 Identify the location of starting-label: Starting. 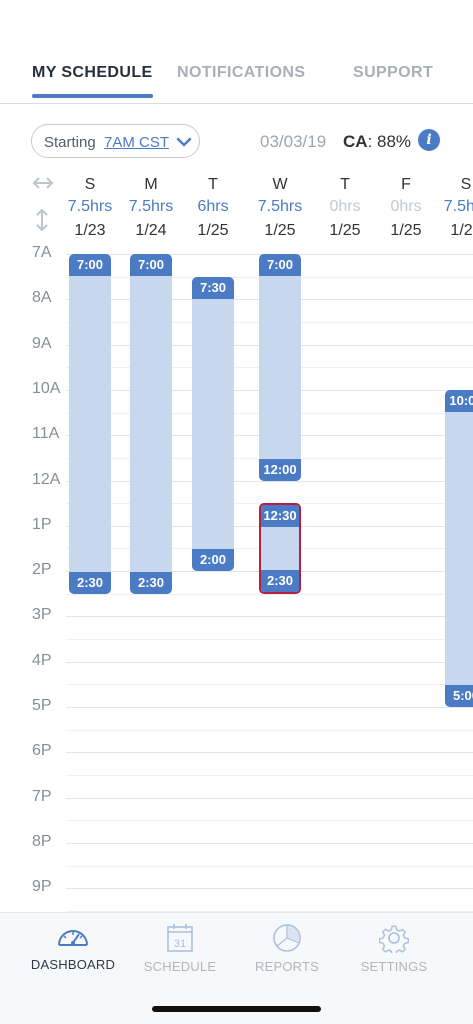
(70, 142).